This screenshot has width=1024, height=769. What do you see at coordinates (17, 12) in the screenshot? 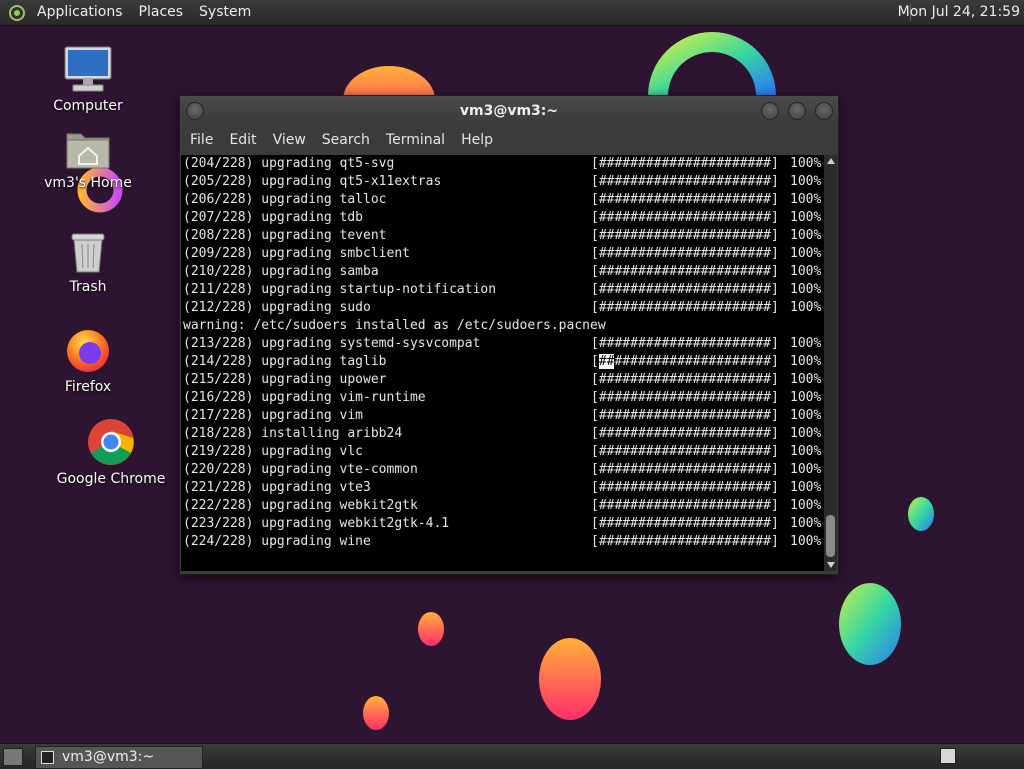
I see `distro-logo-icon` at bounding box center [17, 12].